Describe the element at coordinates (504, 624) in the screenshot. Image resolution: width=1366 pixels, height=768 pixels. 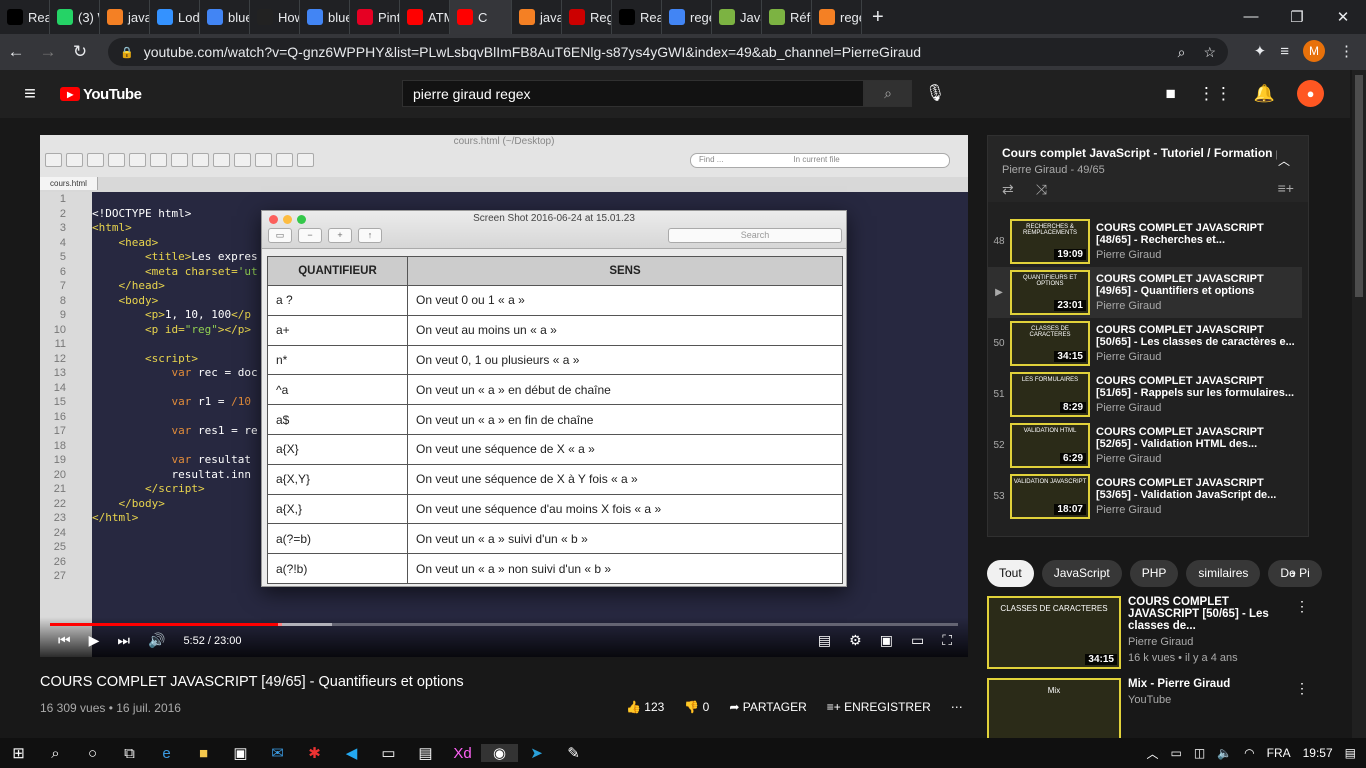
I see `progress-bar` at that location.